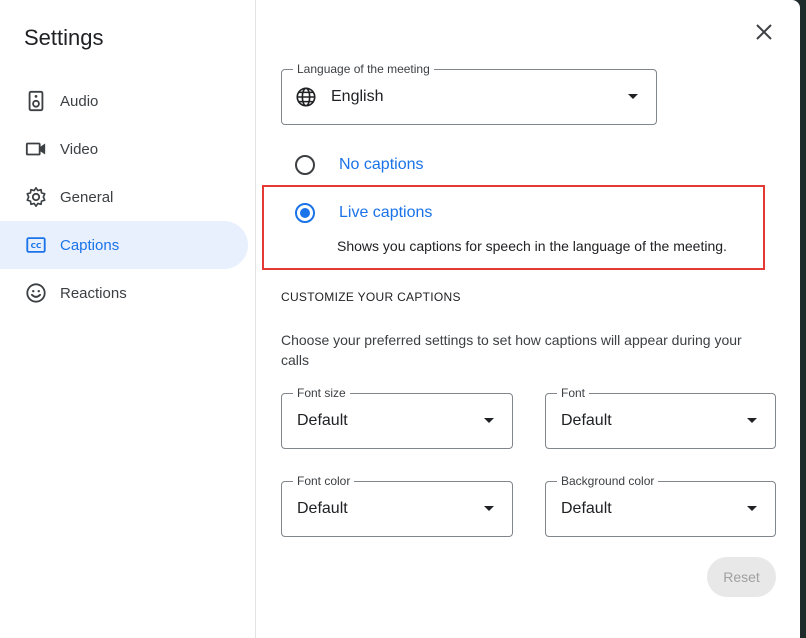  I want to click on sidebar-item-label: Reactions, so click(93, 293).